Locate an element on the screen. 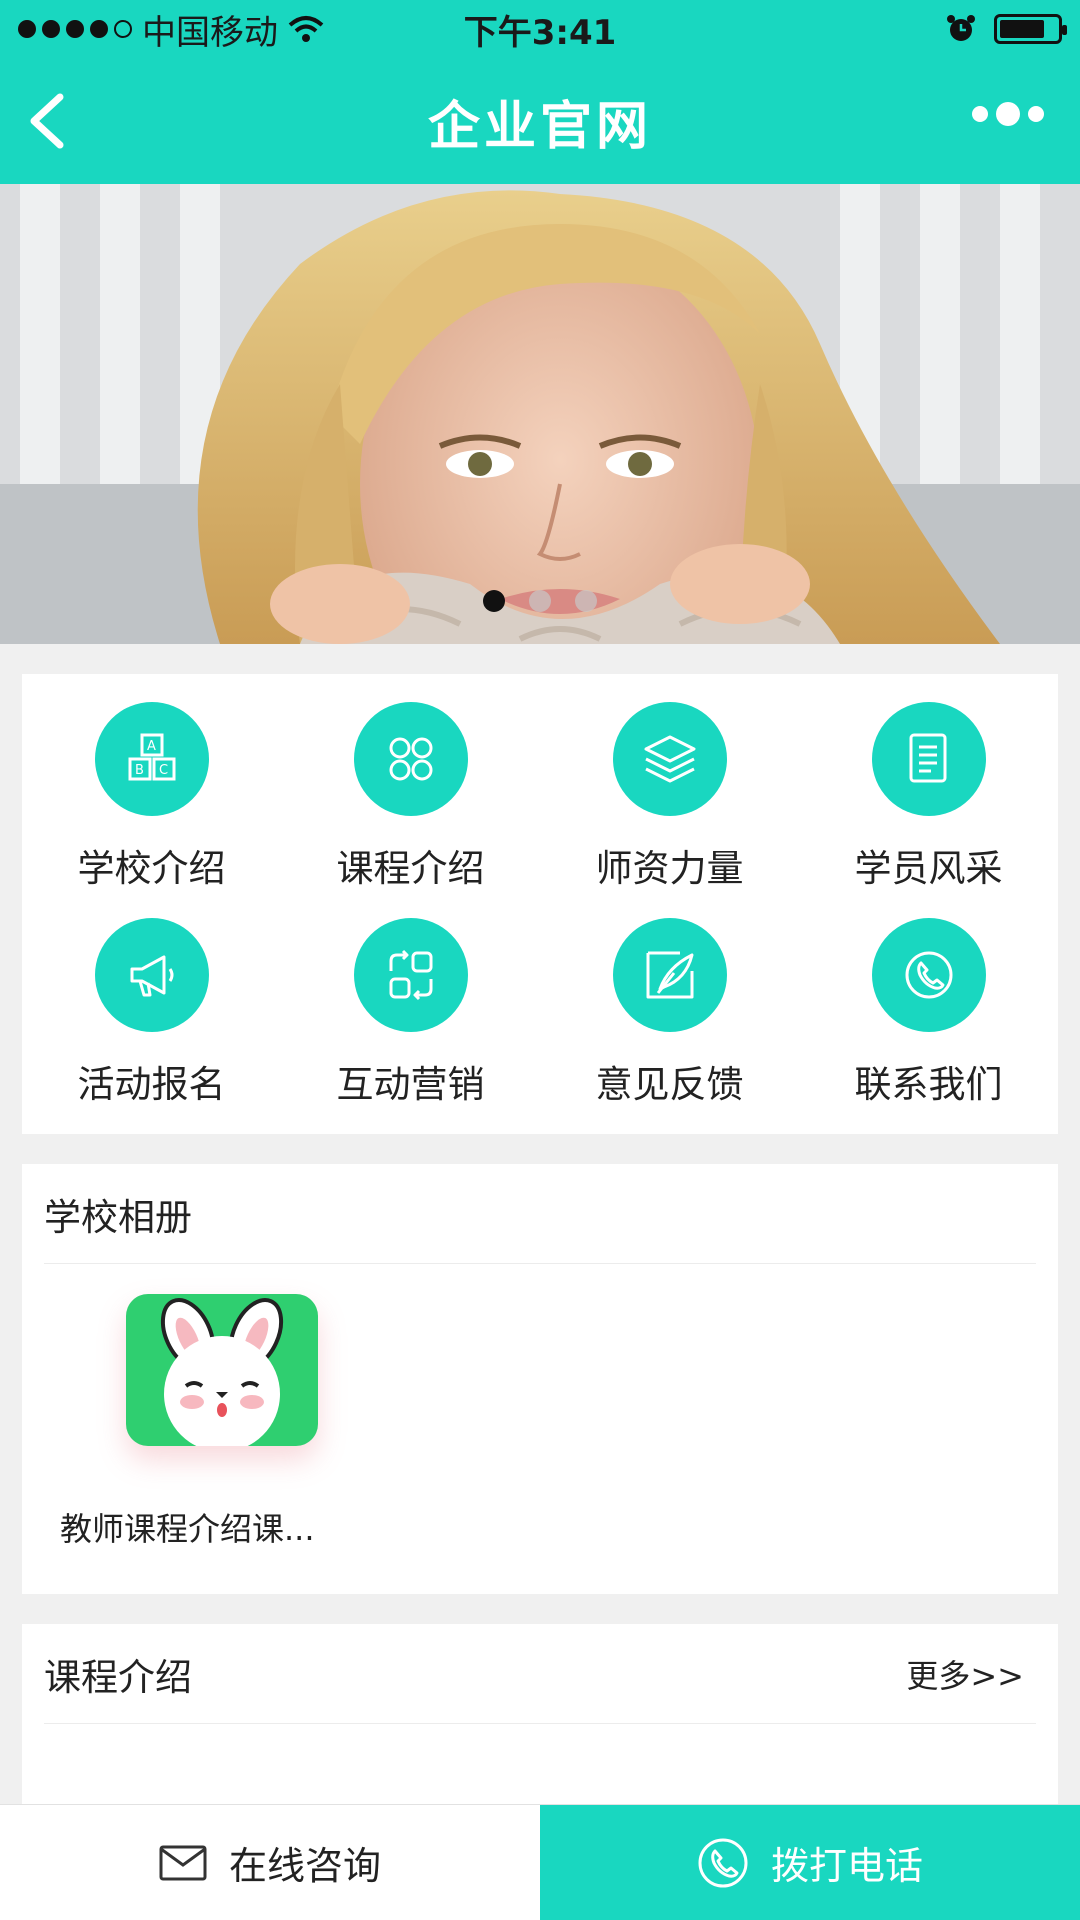  section-title: 课程介绍 is located at coordinates (118, 1677).